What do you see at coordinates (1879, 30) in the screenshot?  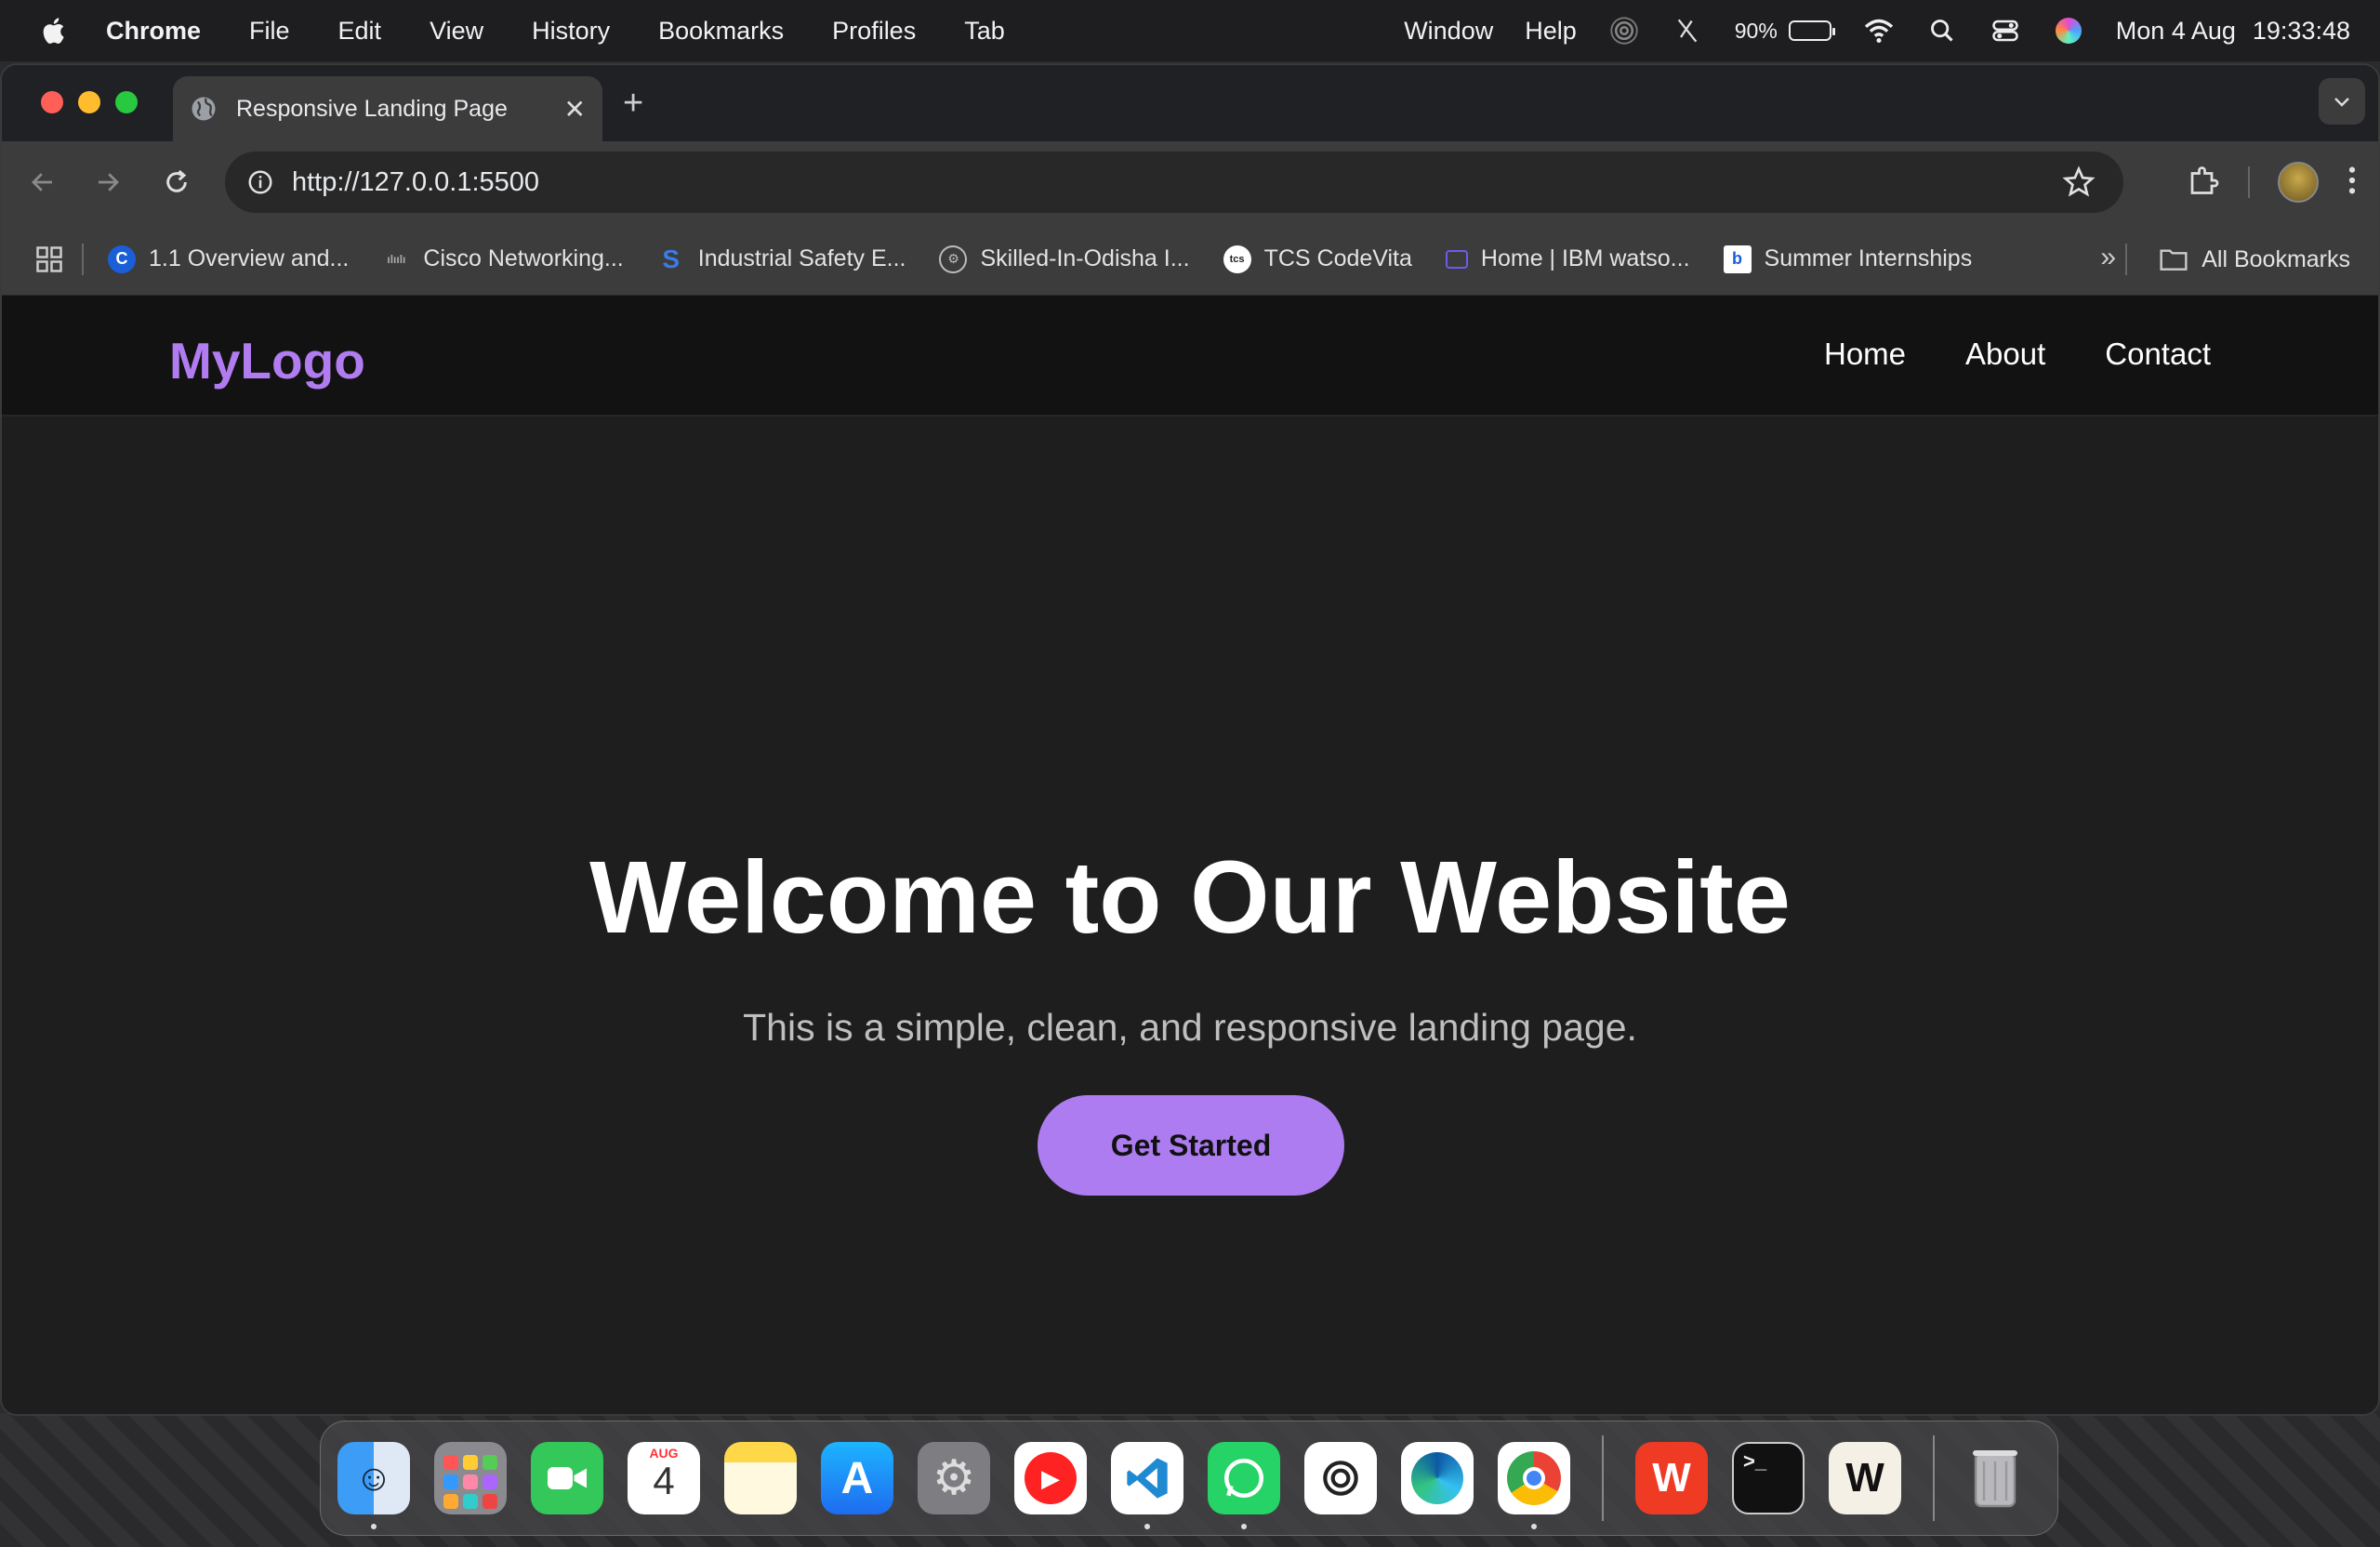 I see `wifi-icon` at bounding box center [1879, 30].